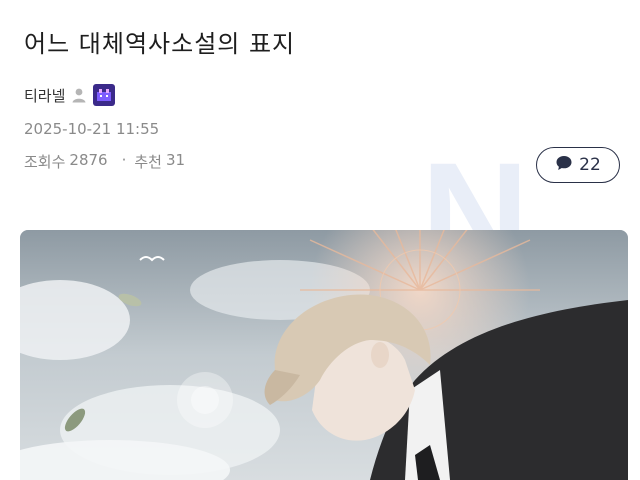  I want to click on speech-bubble-icon, so click(564, 165).